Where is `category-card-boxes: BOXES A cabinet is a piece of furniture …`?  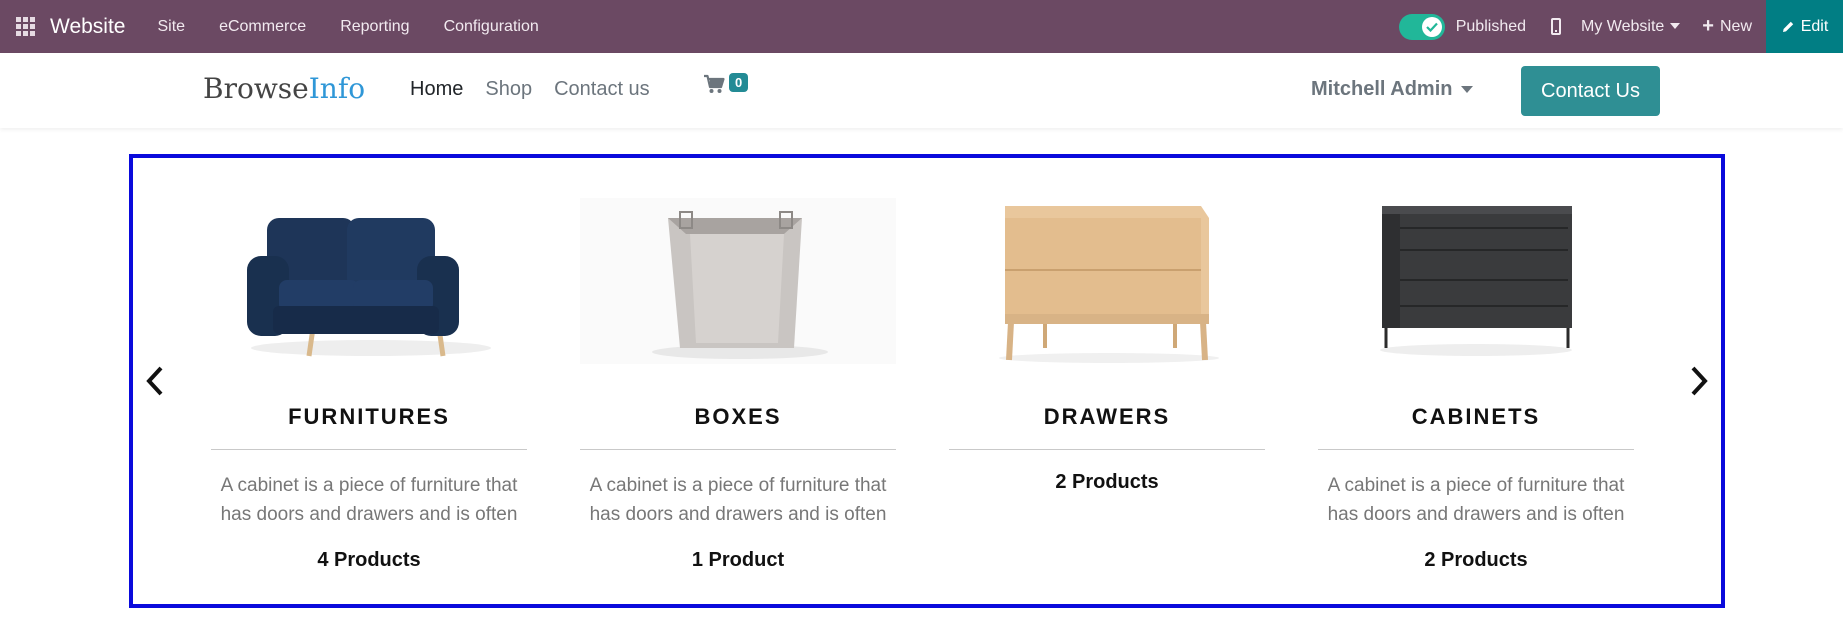 category-card-boxes: BOXES A cabinet is a piece of furniture … is located at coordinates (738, 385).